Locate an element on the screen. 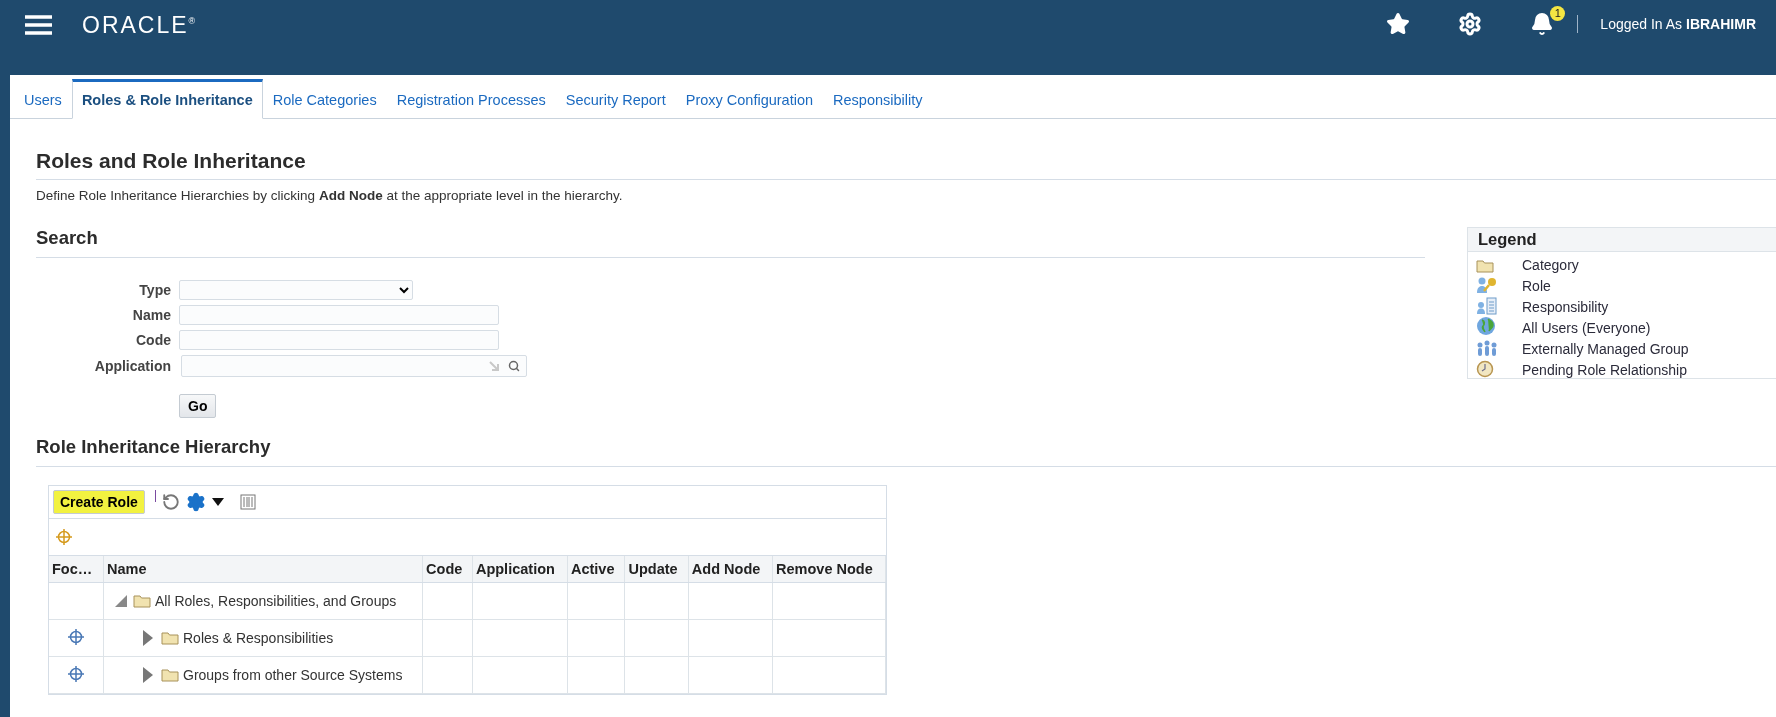 The height and width of the screenshot is (717, 1776). column-header: Add Node is located at coordinates (730, 569).